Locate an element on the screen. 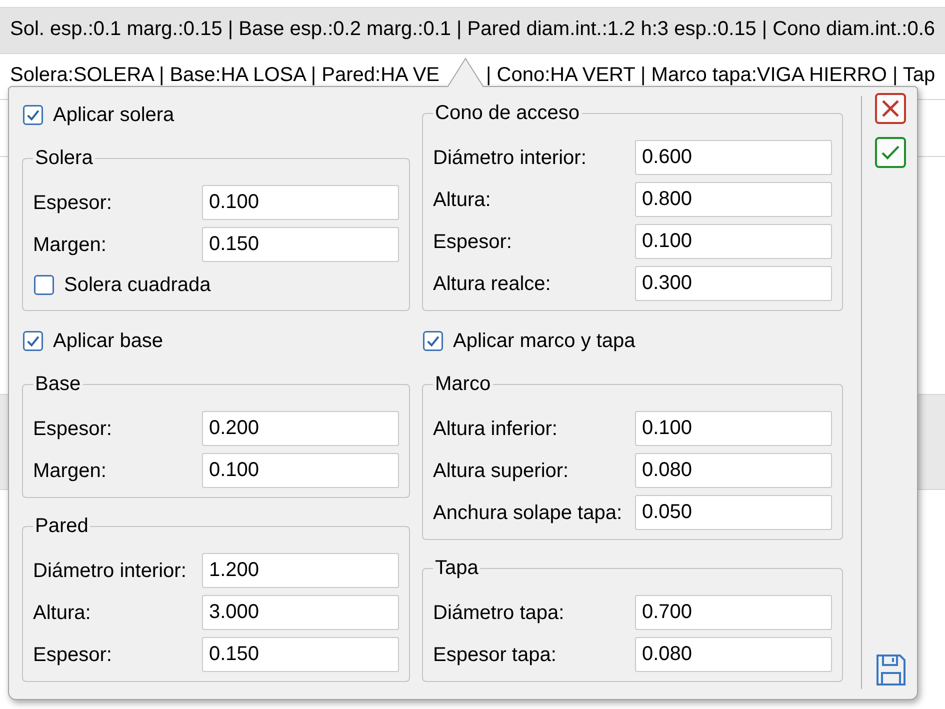 This screenshot has height=709, width=945. group-title: Pared is located at coordinates (62, 526).